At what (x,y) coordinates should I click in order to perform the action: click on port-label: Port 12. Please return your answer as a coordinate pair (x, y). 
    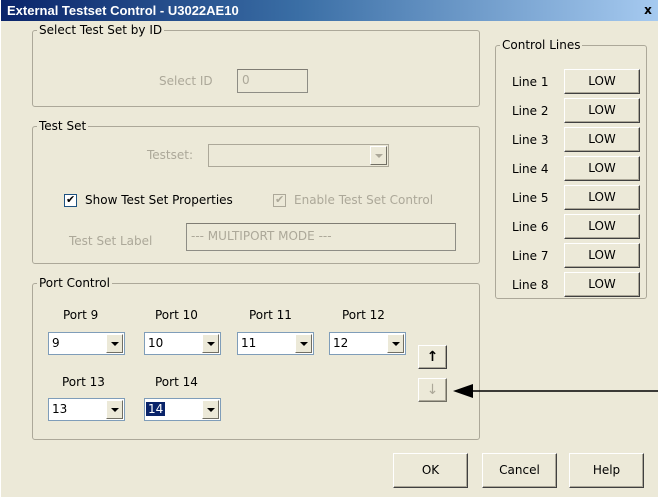
    Looking at the image, I should click on (363, 315).